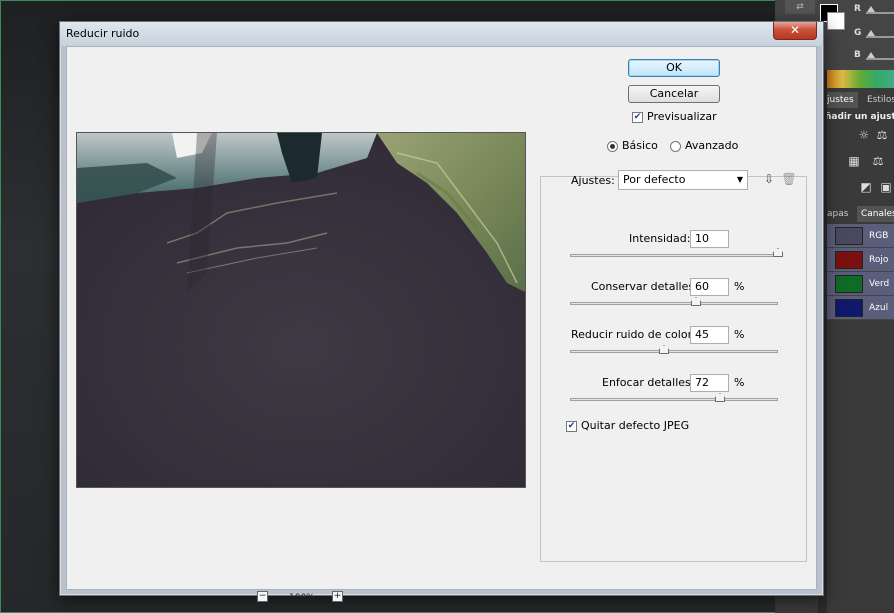  What do you see at coordinates (859, 117) in the screenshot?
I see `add-adjustment-text: ñadir un ajust` at bounding box center [859, 117].